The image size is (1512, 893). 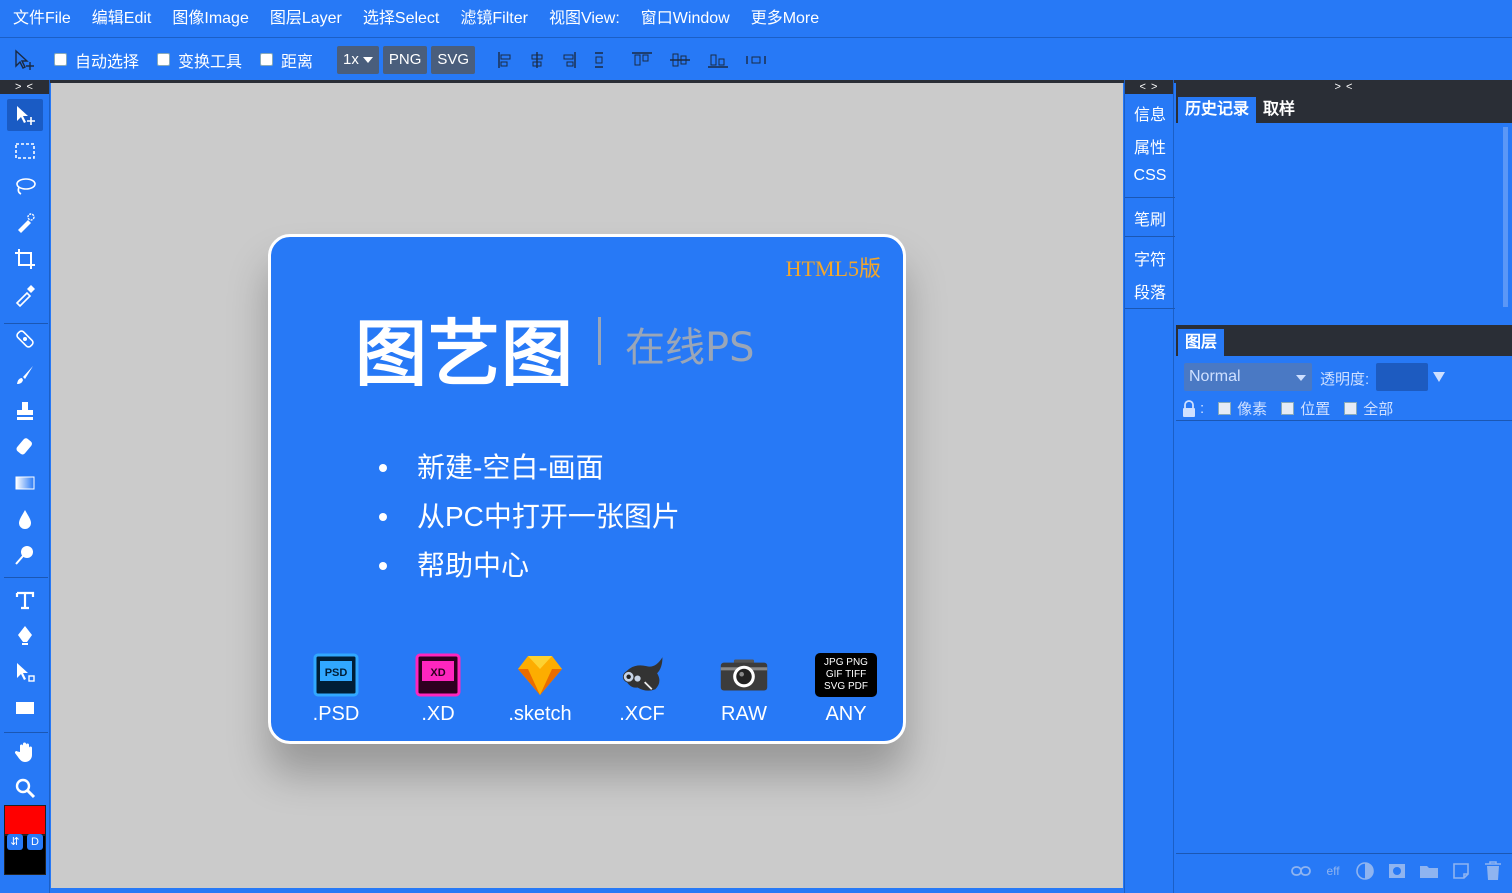 What do you see at coordinates (1150, 113) in the screenshot?
I see `panel-tab-info: 信息` at bounding box center [1150, 113].